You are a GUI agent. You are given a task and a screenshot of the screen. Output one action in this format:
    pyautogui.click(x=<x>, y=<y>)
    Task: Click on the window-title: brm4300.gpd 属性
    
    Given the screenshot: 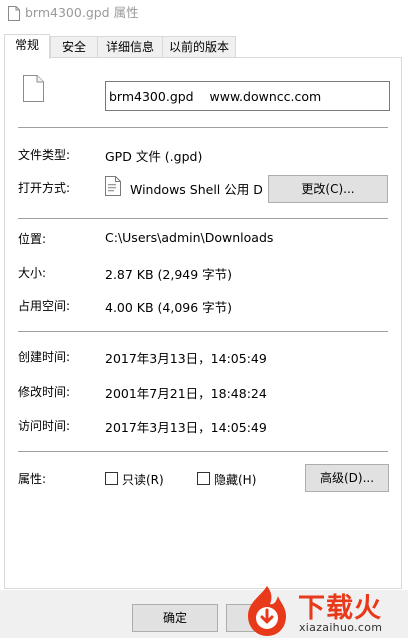 What is the action you would take?
    pyautogui.click(x=82, y=12)
    